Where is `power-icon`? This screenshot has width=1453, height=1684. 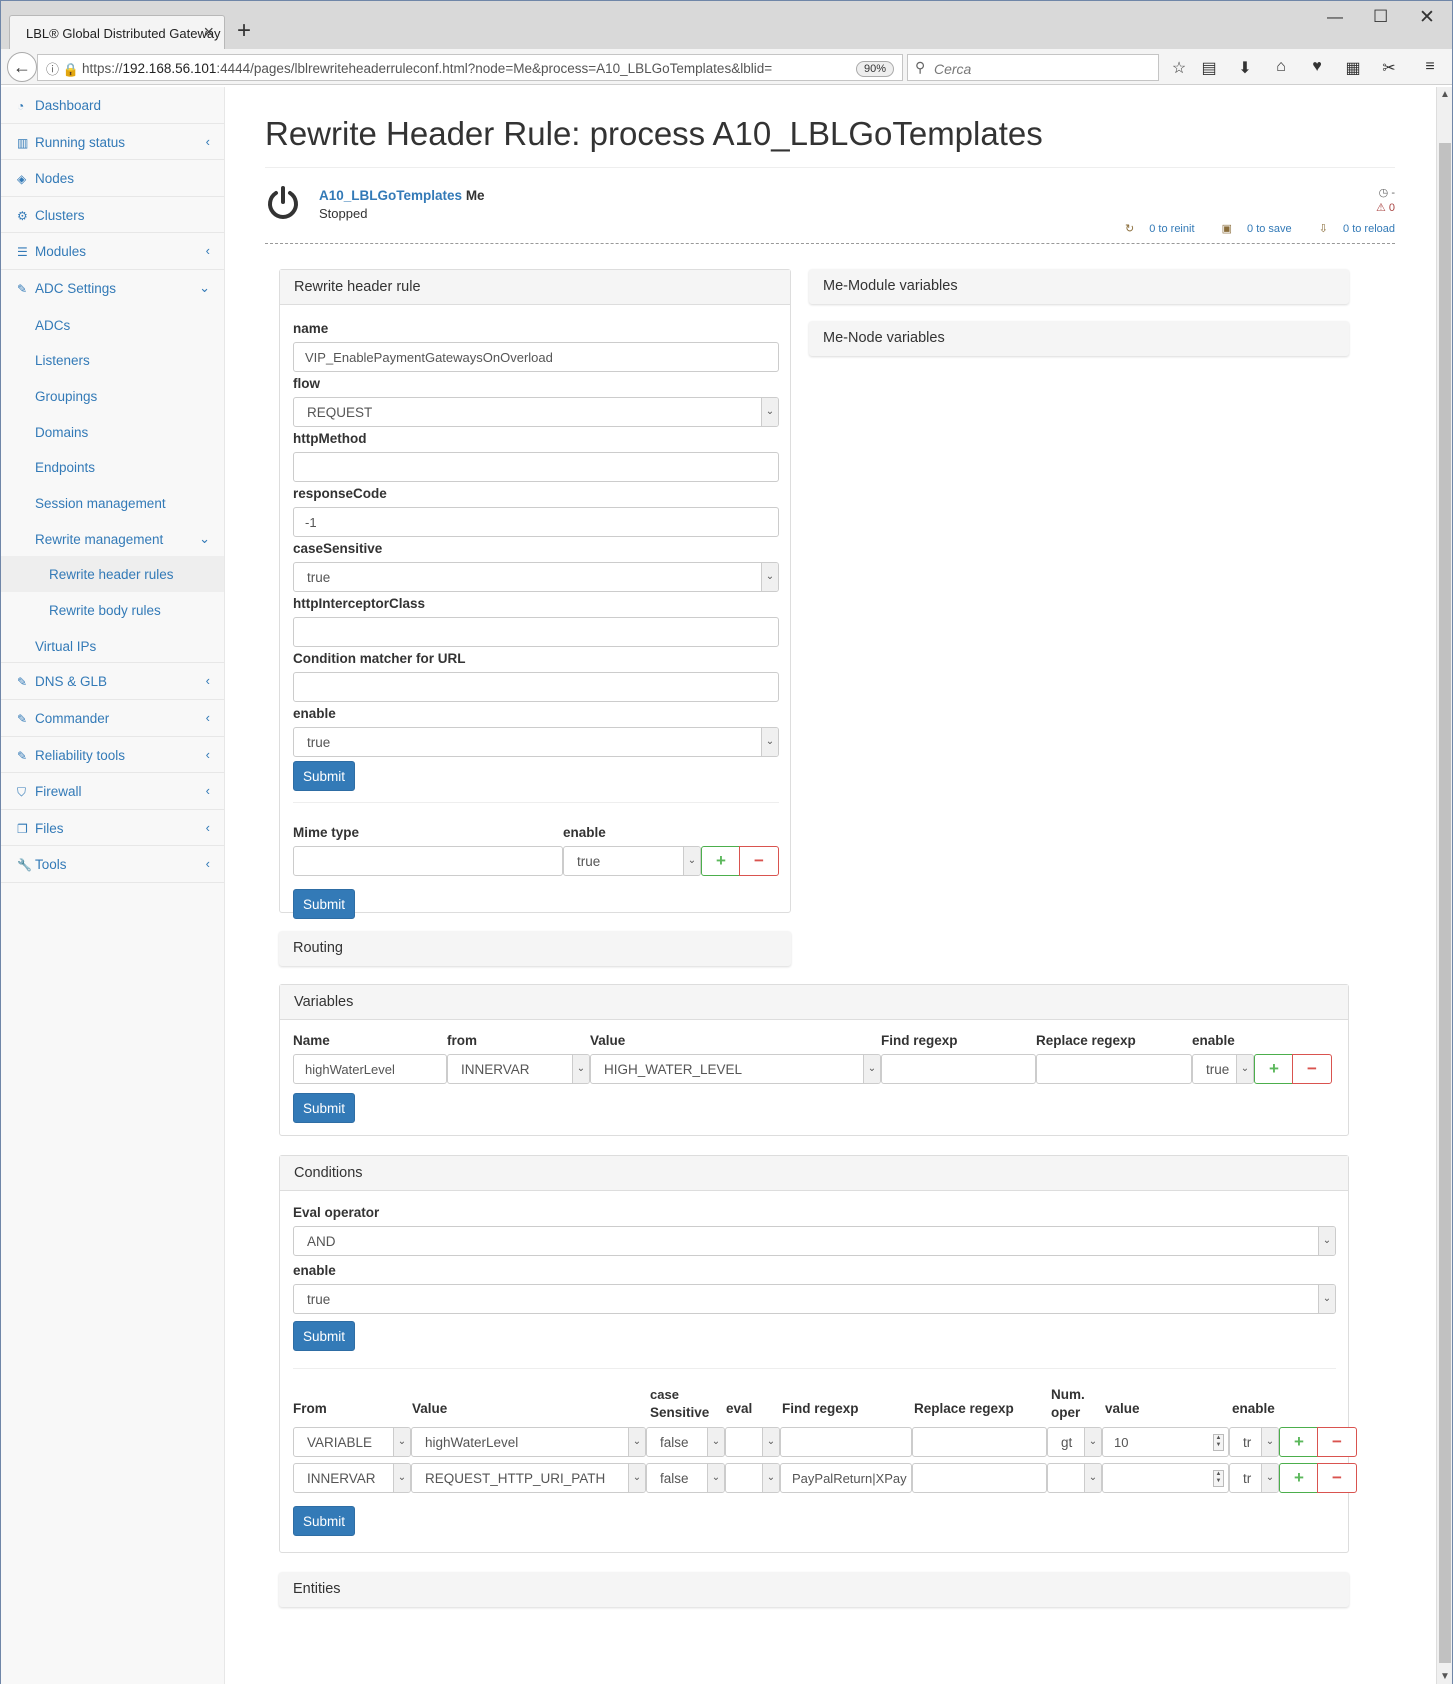 power-icon is located at coordinates (283, 203).